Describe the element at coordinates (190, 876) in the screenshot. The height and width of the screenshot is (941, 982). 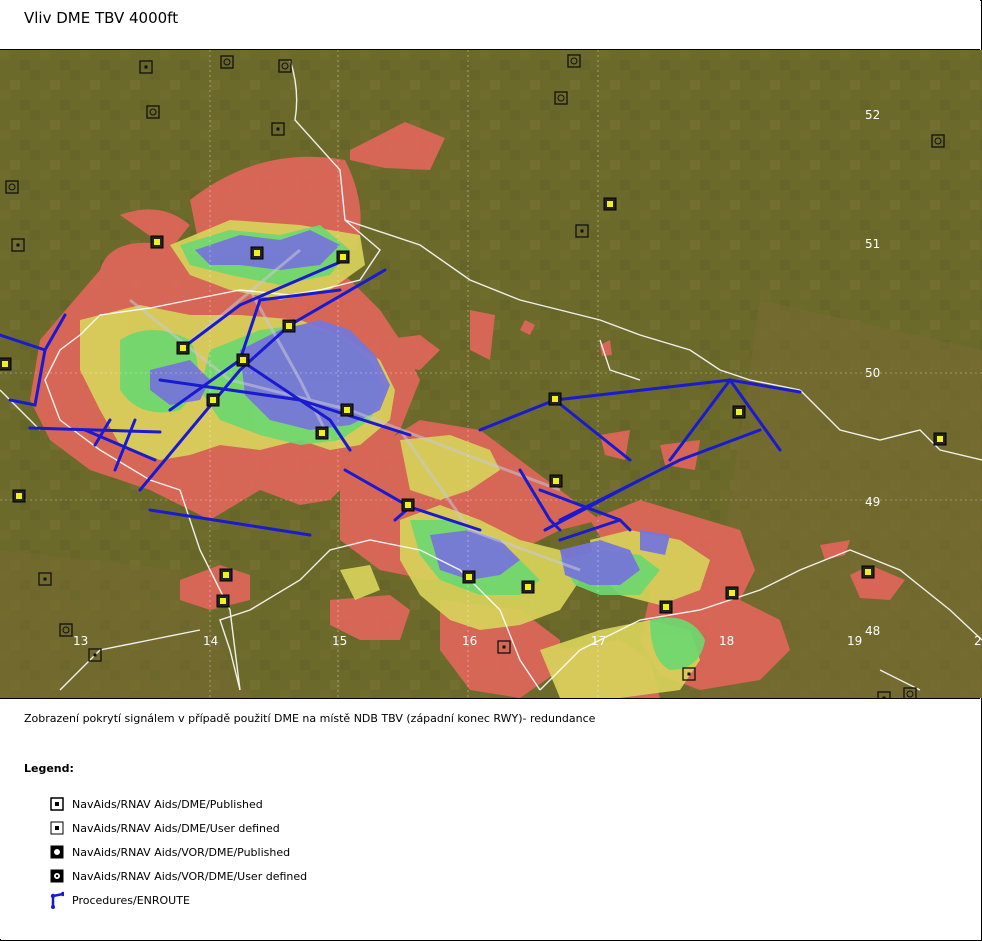
I see `legend-label: NavAids/RNAV Aids/VOR/DME/User defined` at that location.